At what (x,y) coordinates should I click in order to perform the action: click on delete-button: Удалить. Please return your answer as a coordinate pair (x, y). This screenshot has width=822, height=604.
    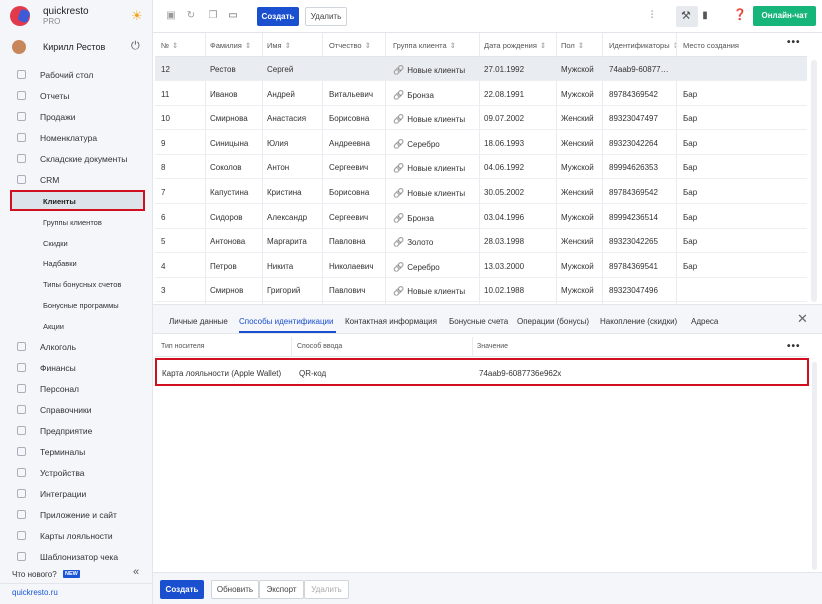
    Looking at the image, I should click on (326, 16).